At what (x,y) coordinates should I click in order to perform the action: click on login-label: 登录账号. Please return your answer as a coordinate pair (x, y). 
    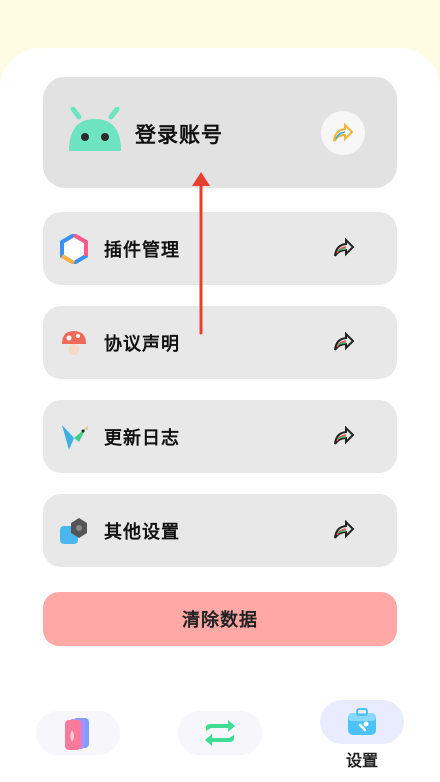
    Looking at the image, I should click on (179, 135).